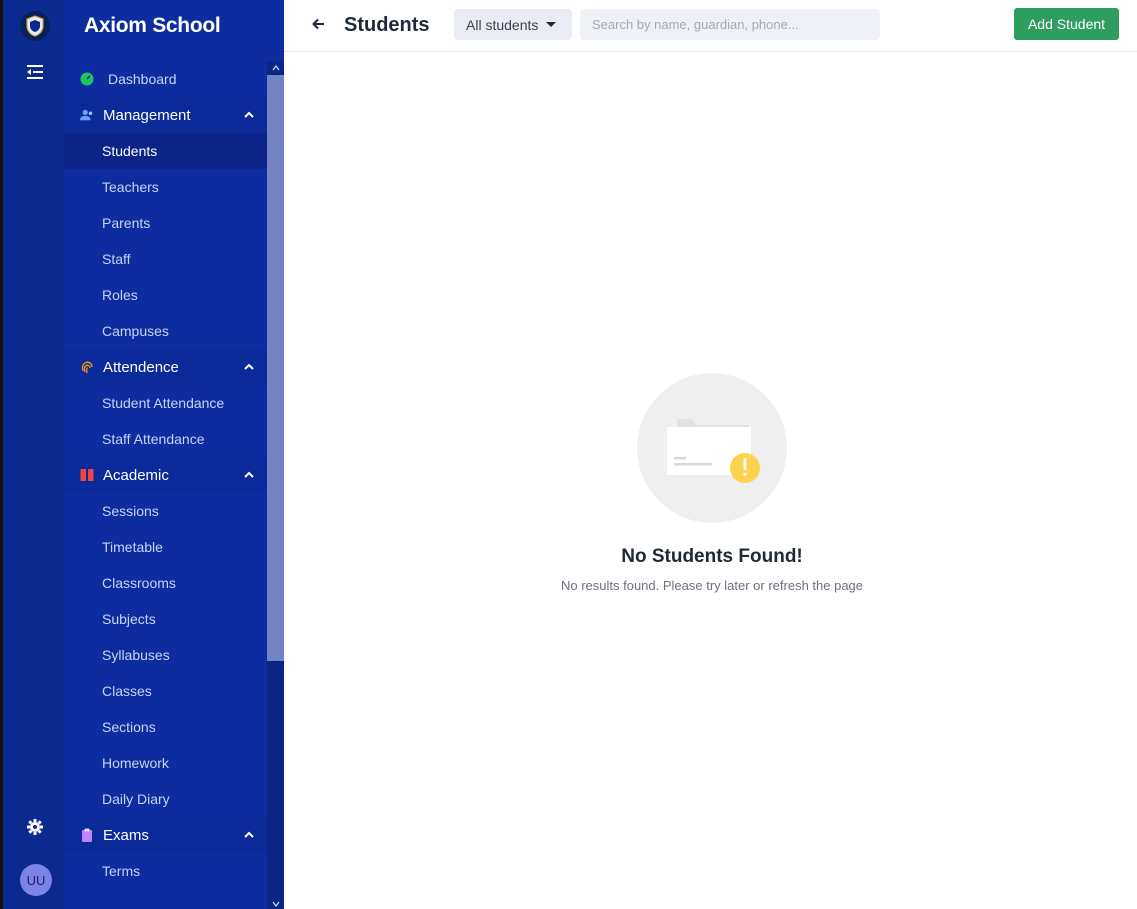 This screenshot has width=1137, height=909. Describe the element at coordinates (36, 828) in the screenshot. I see `settings-gear-icon` at that location.